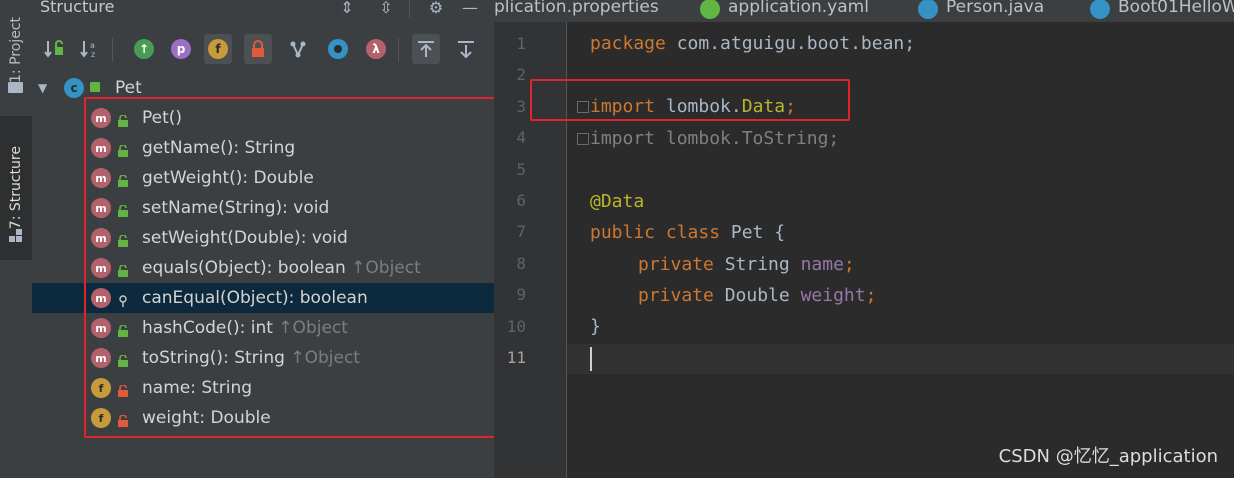  I want to click on collapse-all-icon: ⇳, so click(386, 8).